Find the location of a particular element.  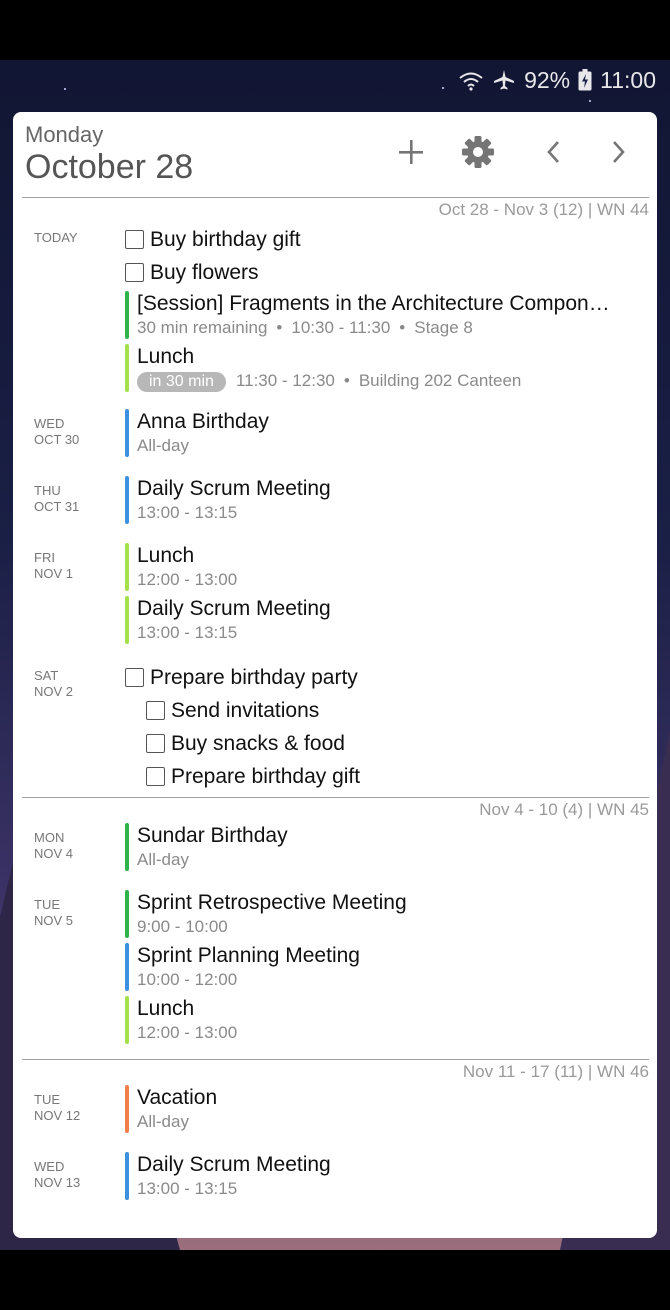

day-date: NOV 12 is located at coordinates (57, 1115).